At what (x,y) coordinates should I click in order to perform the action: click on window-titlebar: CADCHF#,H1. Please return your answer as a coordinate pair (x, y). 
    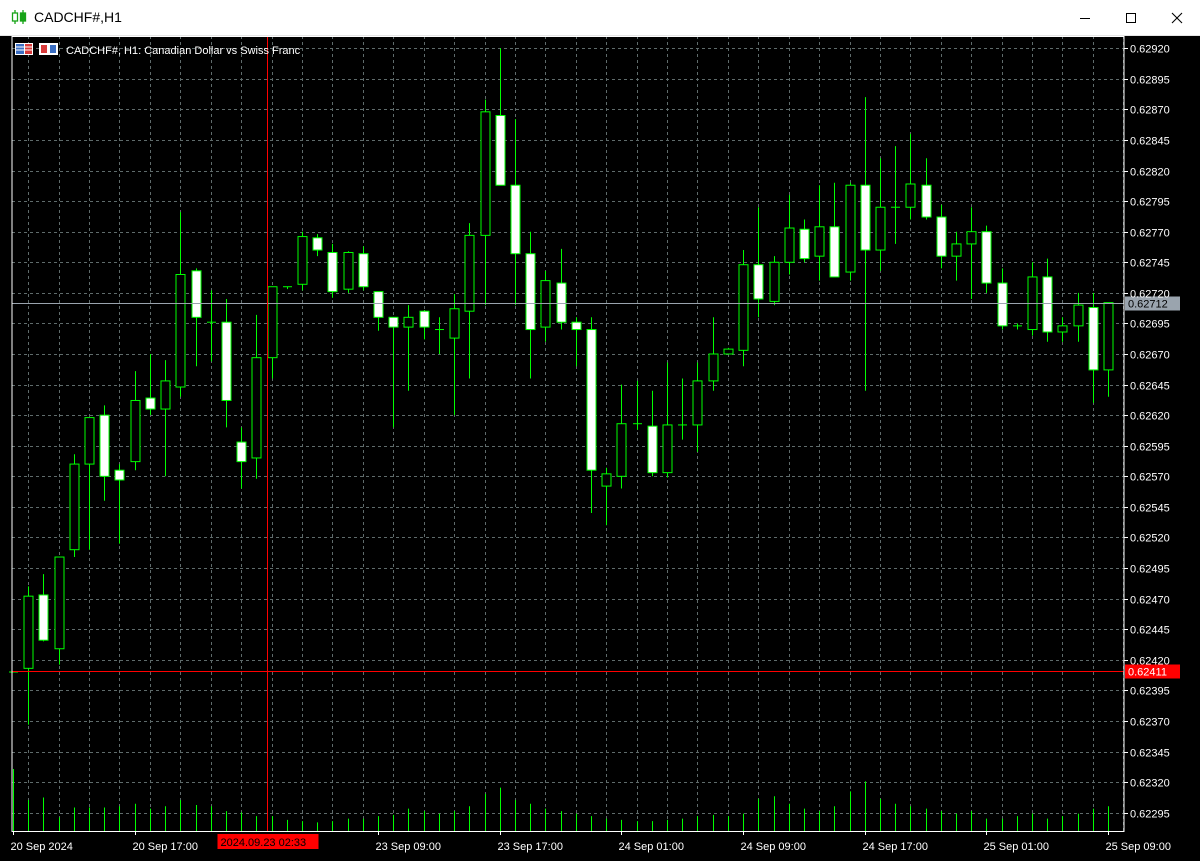
    Looking at the image, I should click on (600, 18).